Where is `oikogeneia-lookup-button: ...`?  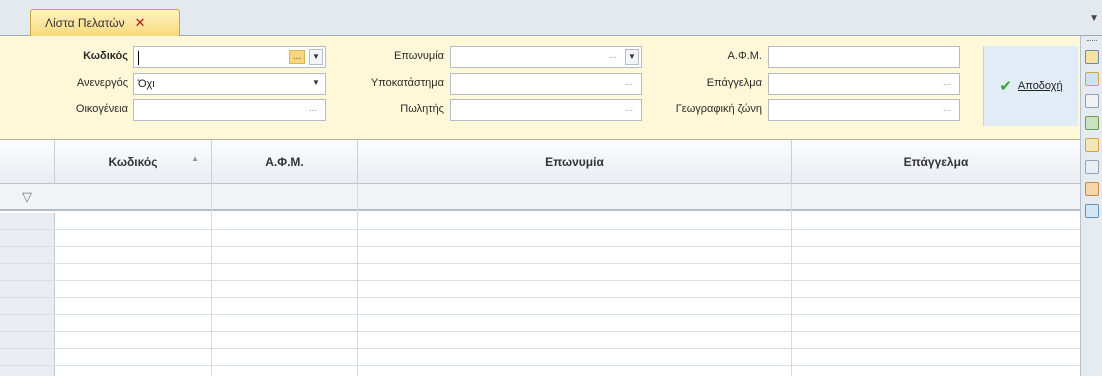
oikogeneia-lookup-button: ... is located at coordinates (313, 110).